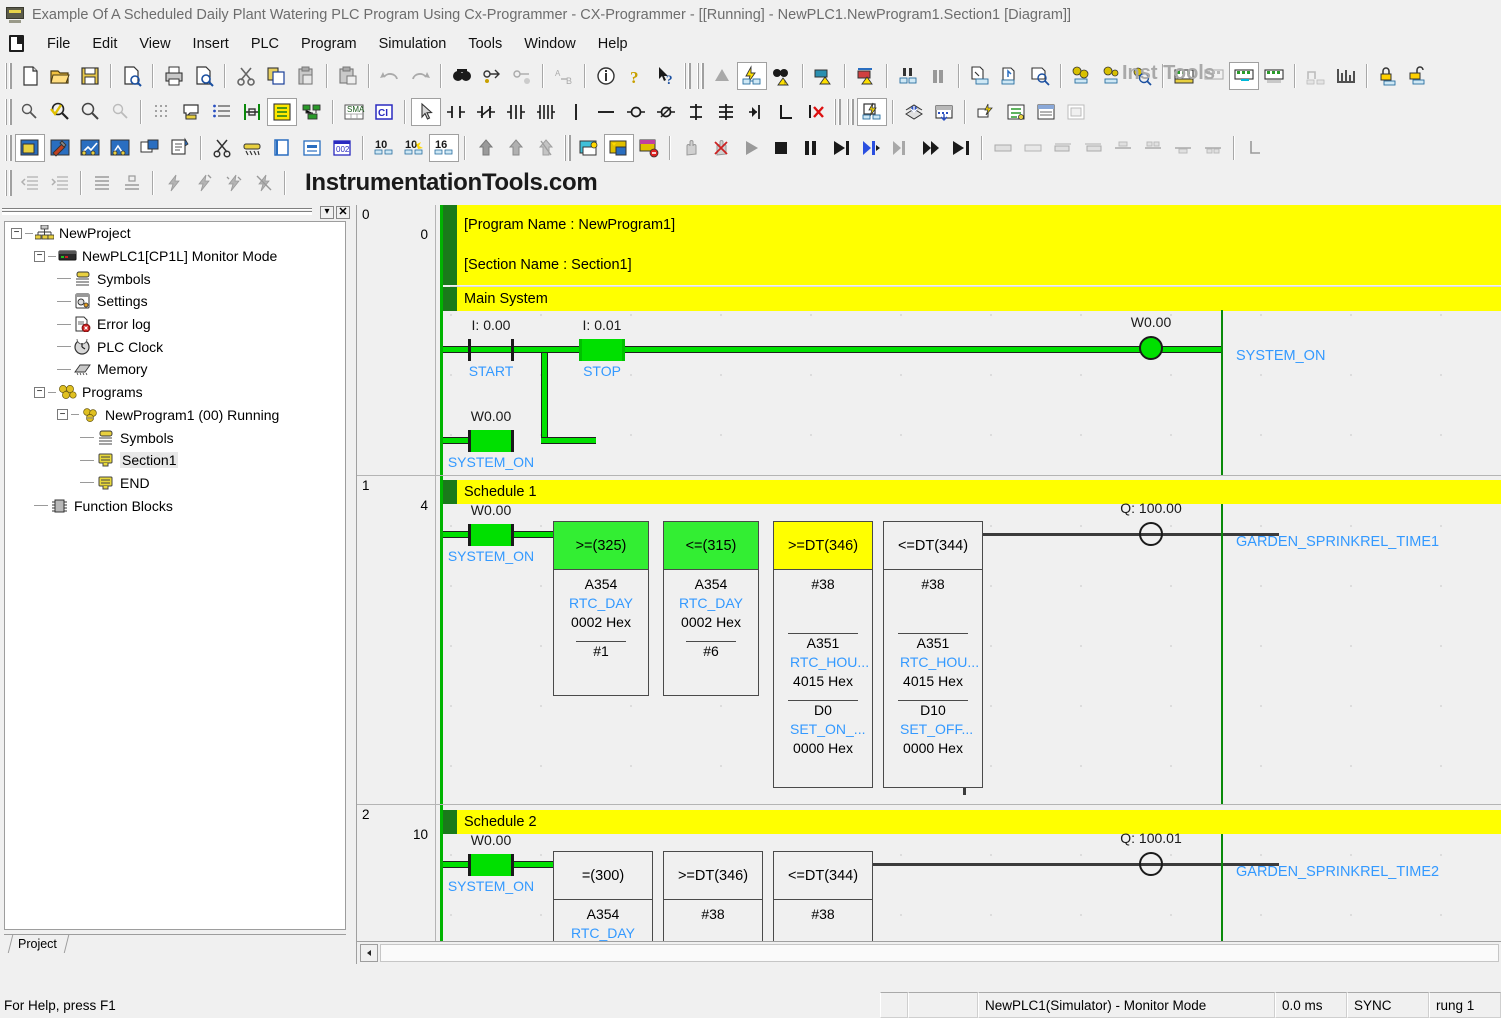 The width and height of the screenshot is (1501, 1018). What do you see at coordinates (276, 76) in the screenshot?
I see `copy-icon` at bounding box center [276, 76].